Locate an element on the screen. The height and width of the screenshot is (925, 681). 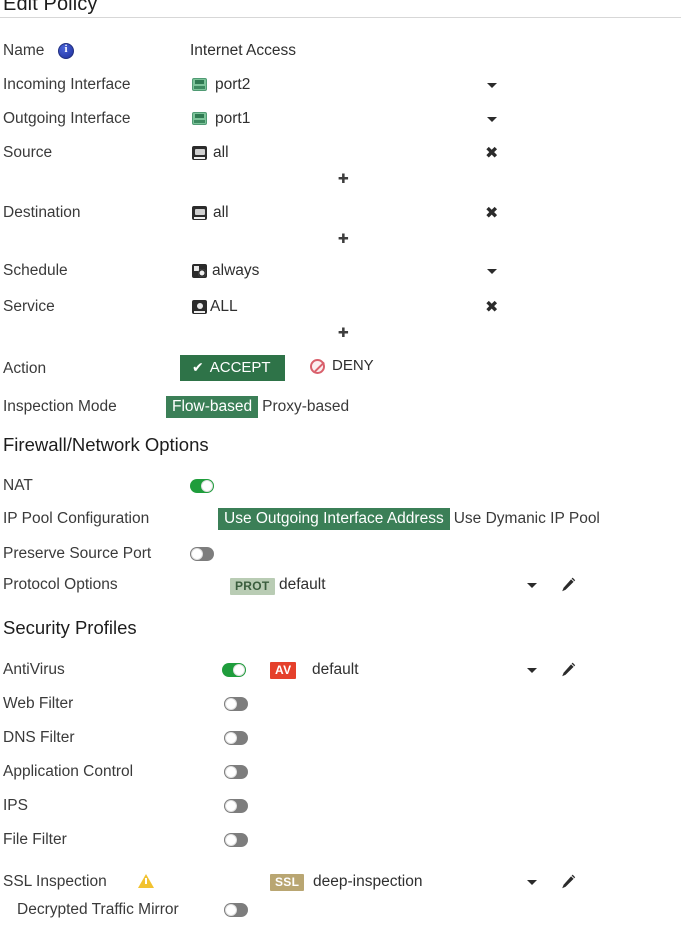
row-antivirus: AntiVirus AV default is located at coordinates (340, 672).